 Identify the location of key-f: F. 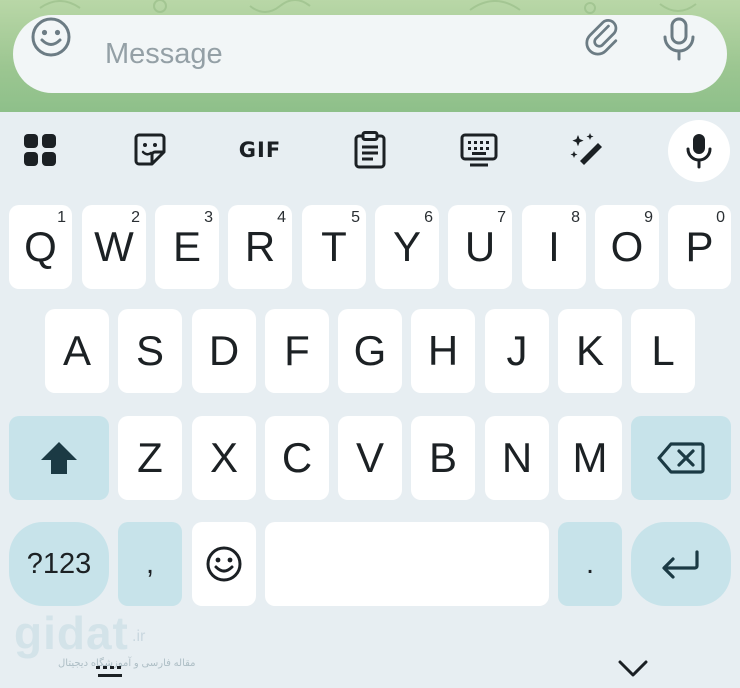
(297, 351).